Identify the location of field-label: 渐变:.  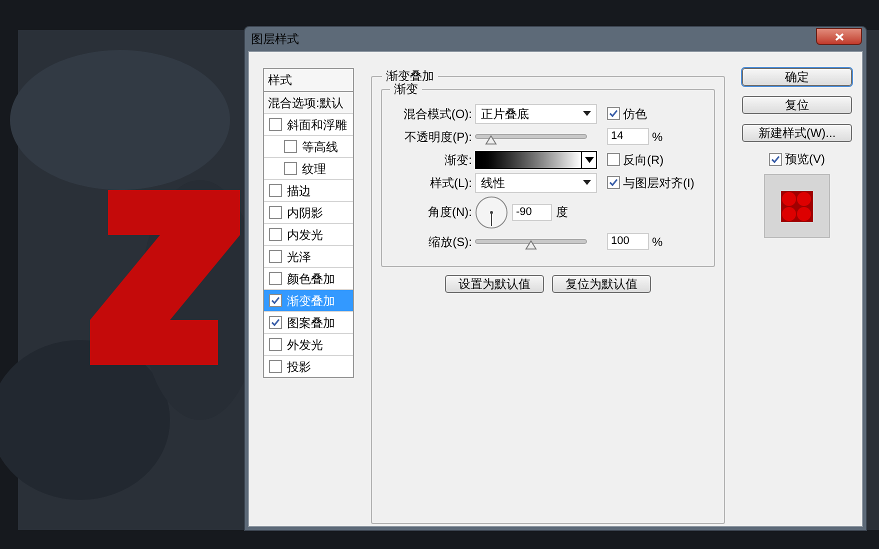
(458, 160).